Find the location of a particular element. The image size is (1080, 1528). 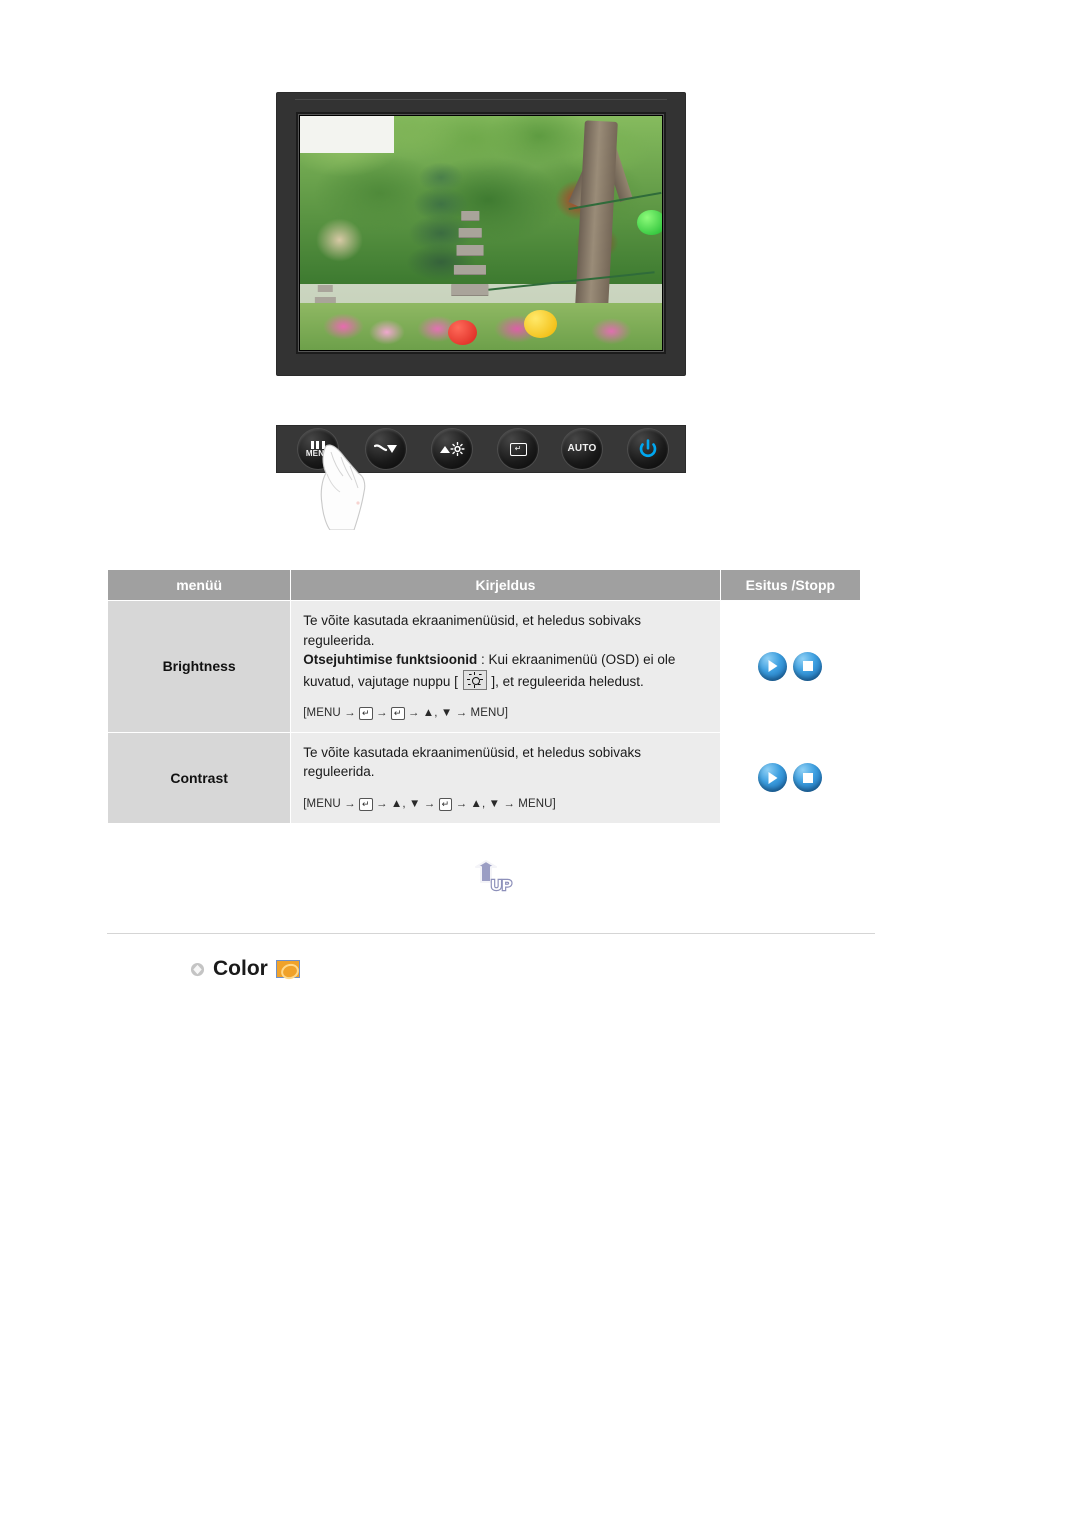

monitor-illustration is located at coordinates (481, 234).